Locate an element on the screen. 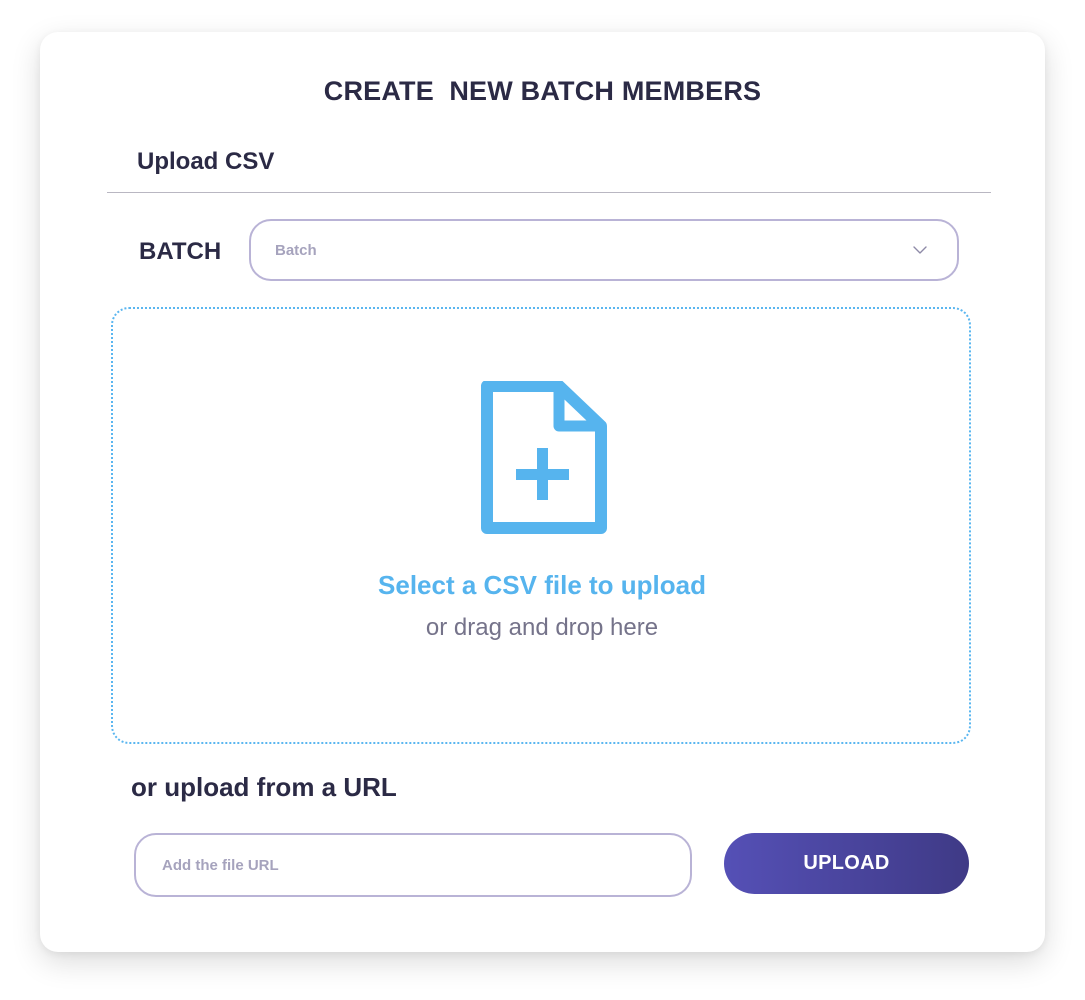  url-upload-heading: or upload from a URL is located at coordinates (264, 787).